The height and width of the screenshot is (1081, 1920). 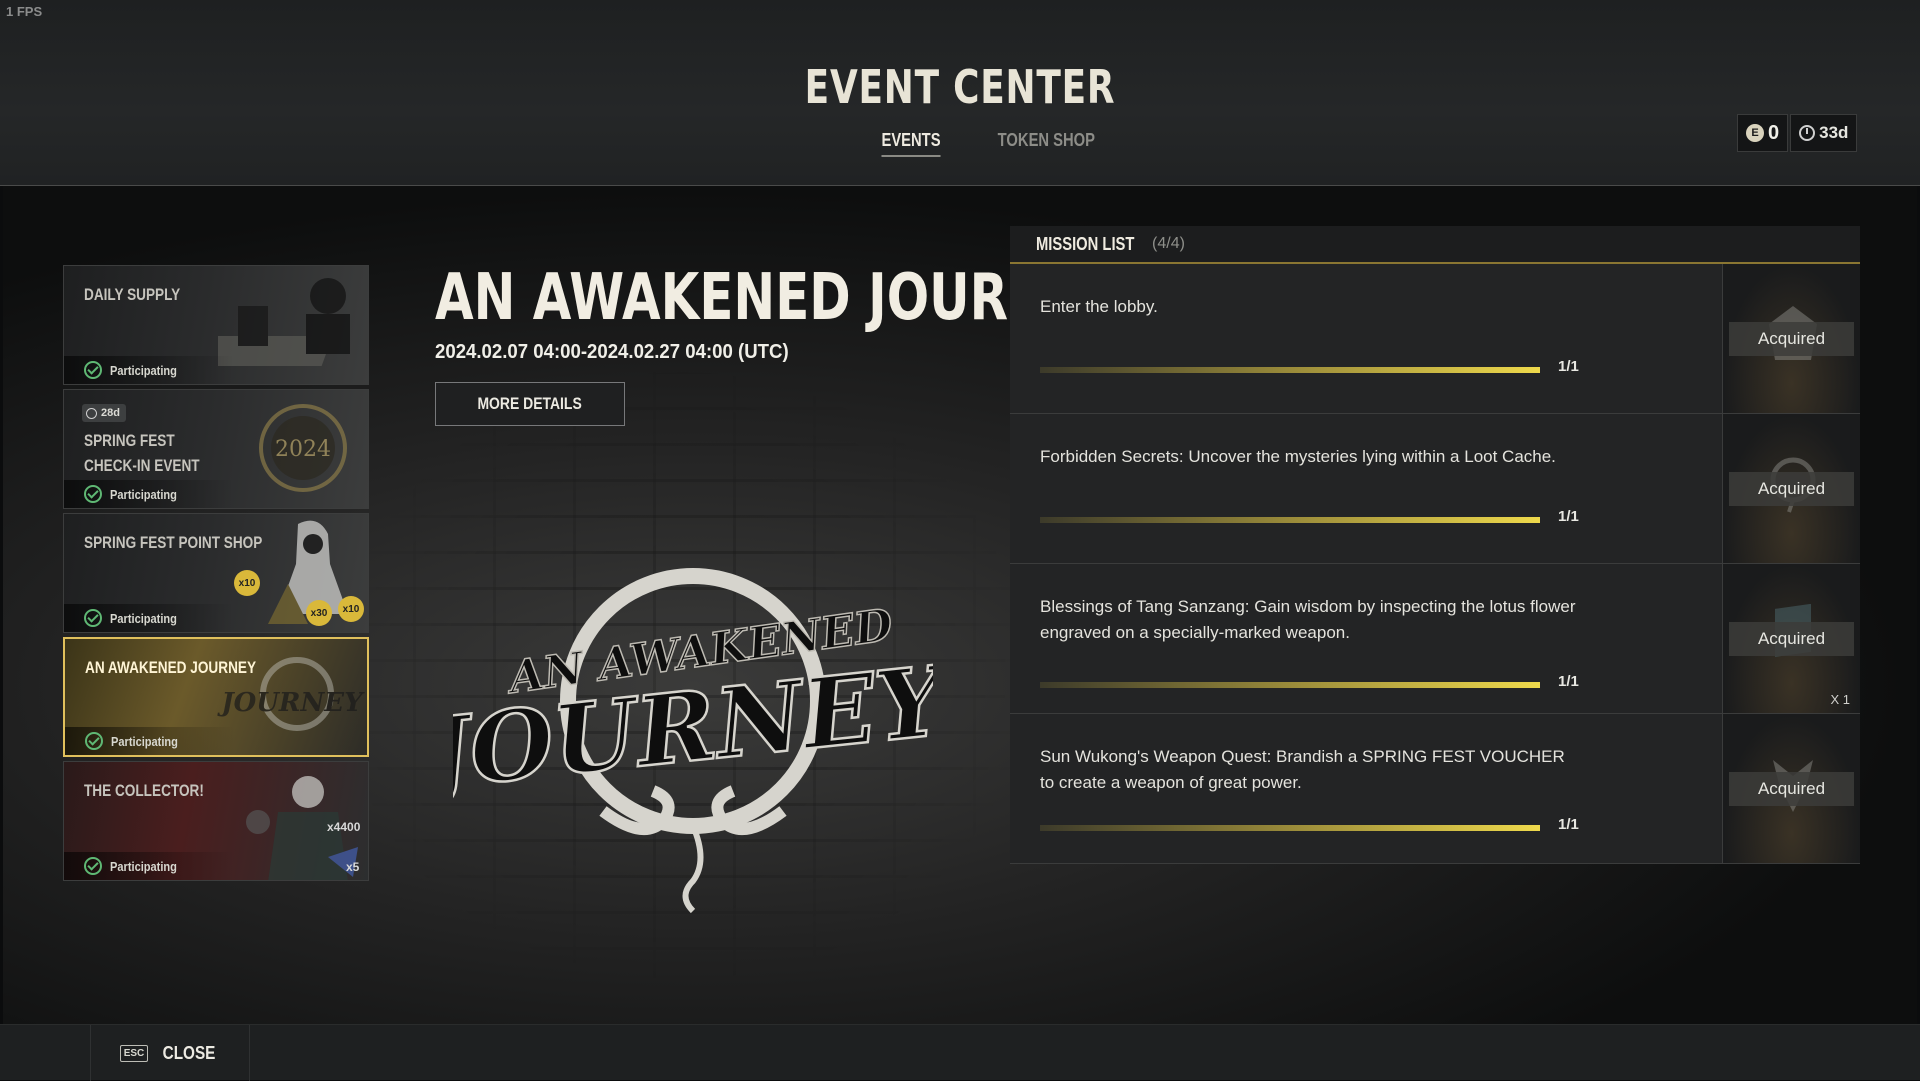 I want to click on mission-reward: Acquired X 1, so click(x=1791, y=638).